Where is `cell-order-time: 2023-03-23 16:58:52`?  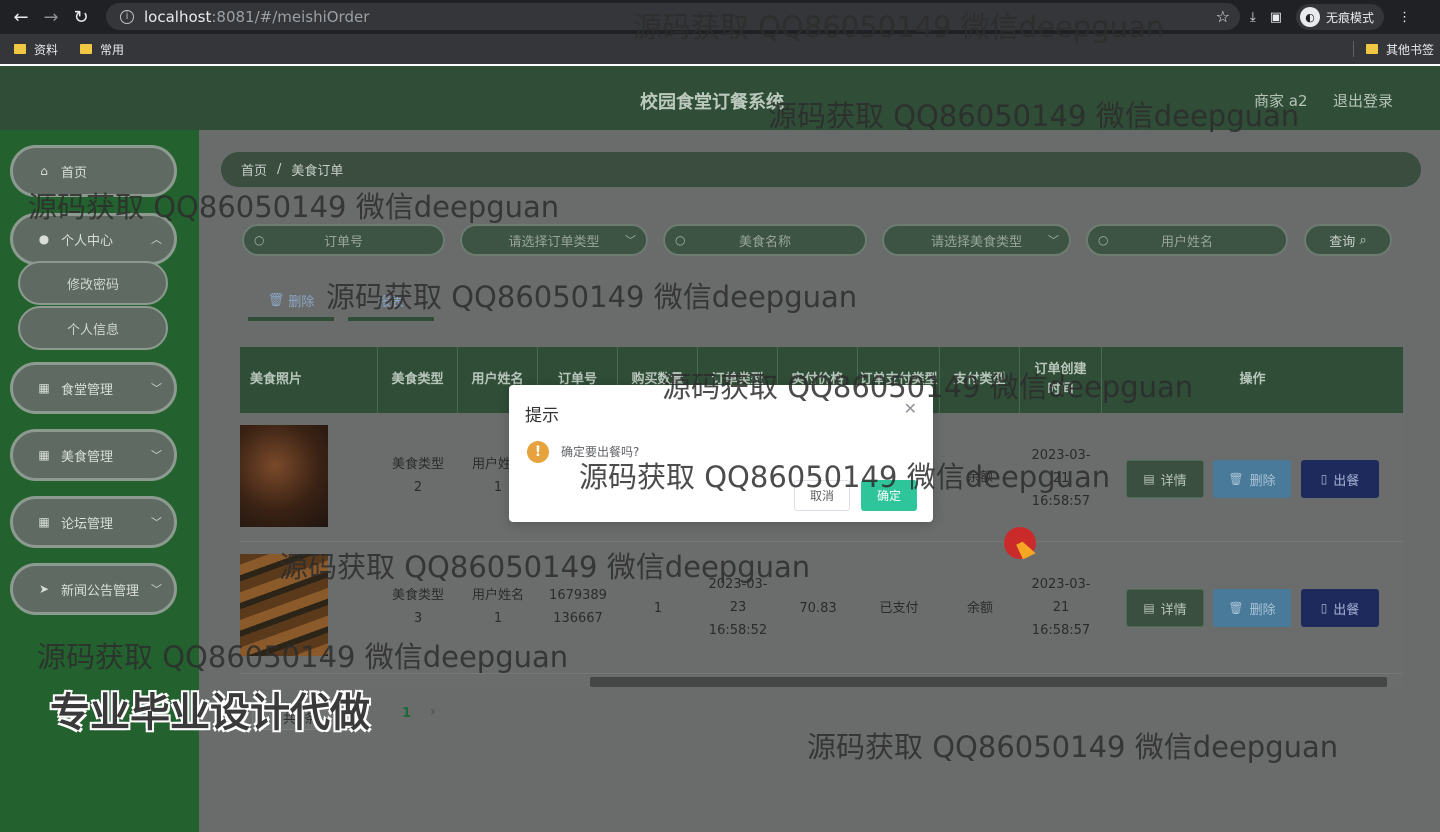
cell-order-time: 2023-03-23 16:58:52 is located at coordinates (738, 607).